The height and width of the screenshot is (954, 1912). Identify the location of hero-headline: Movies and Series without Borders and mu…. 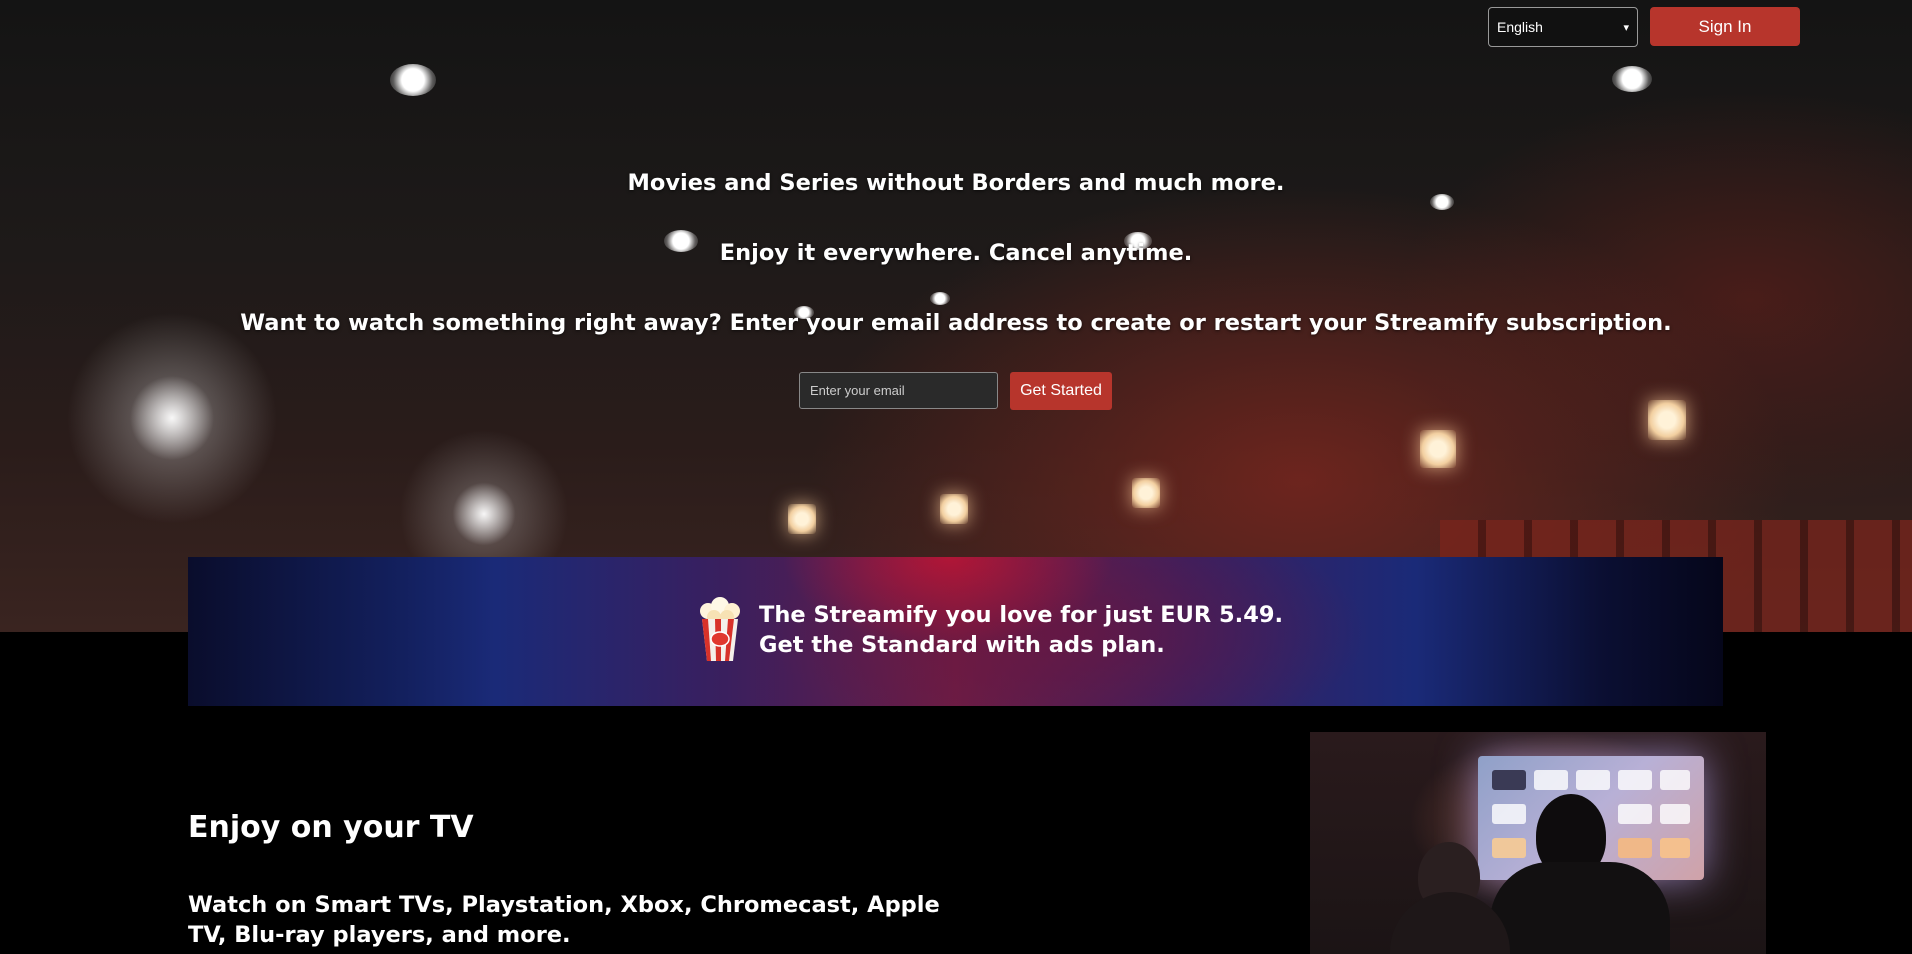
(956, 183).